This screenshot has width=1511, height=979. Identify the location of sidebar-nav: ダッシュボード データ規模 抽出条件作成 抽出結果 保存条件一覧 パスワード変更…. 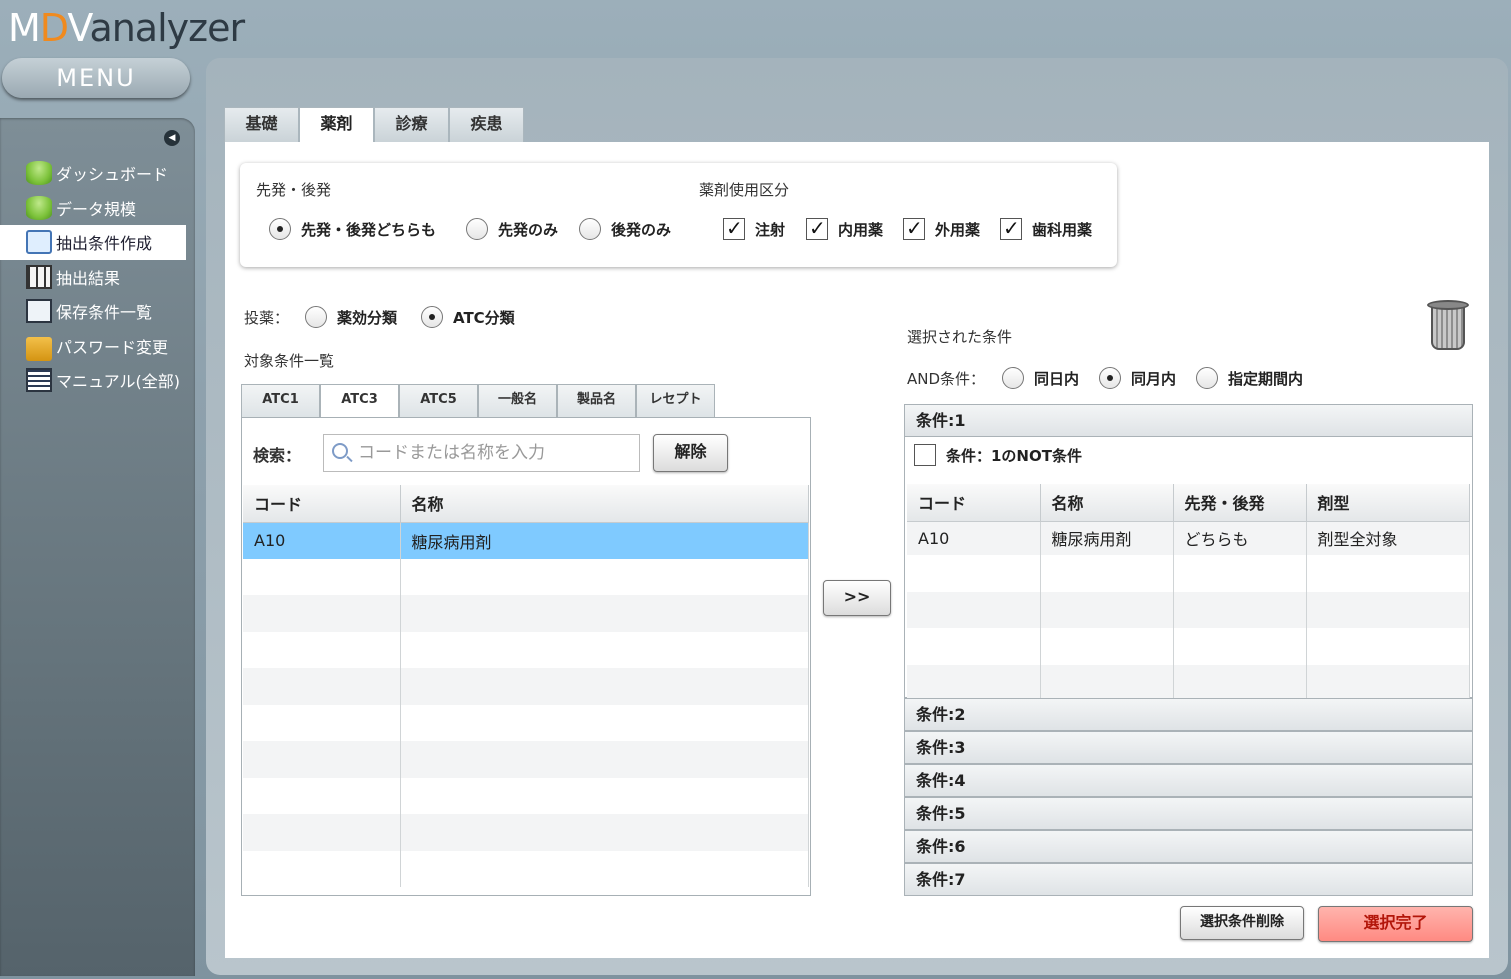
(97, 277).